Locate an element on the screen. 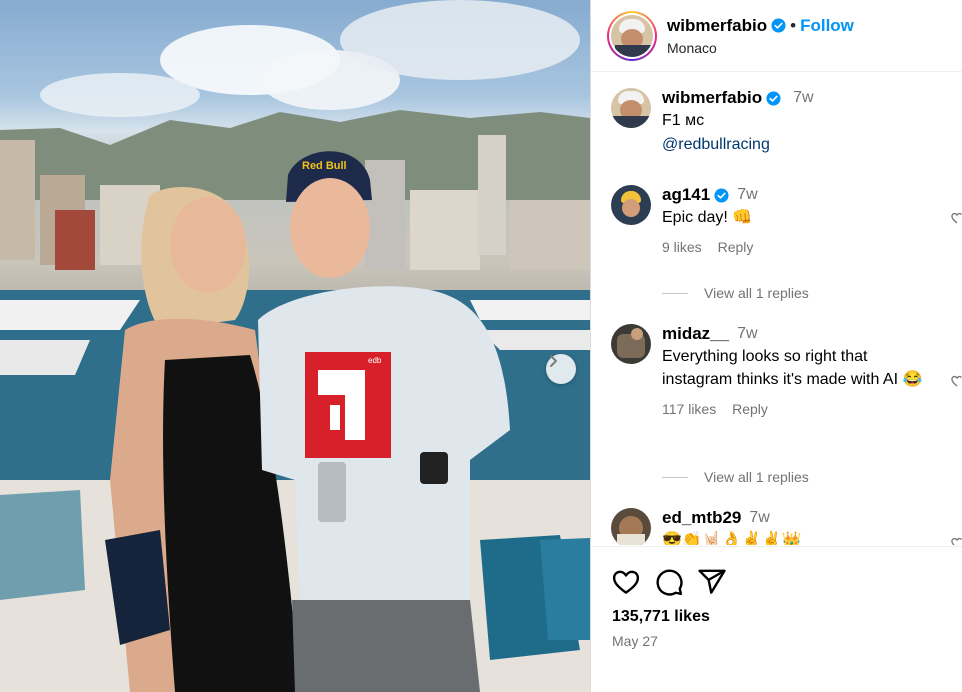 The width and height of the screenshot is (962, 692). comment-text: Epic day! 👊 is located at coordinates (707, 217).